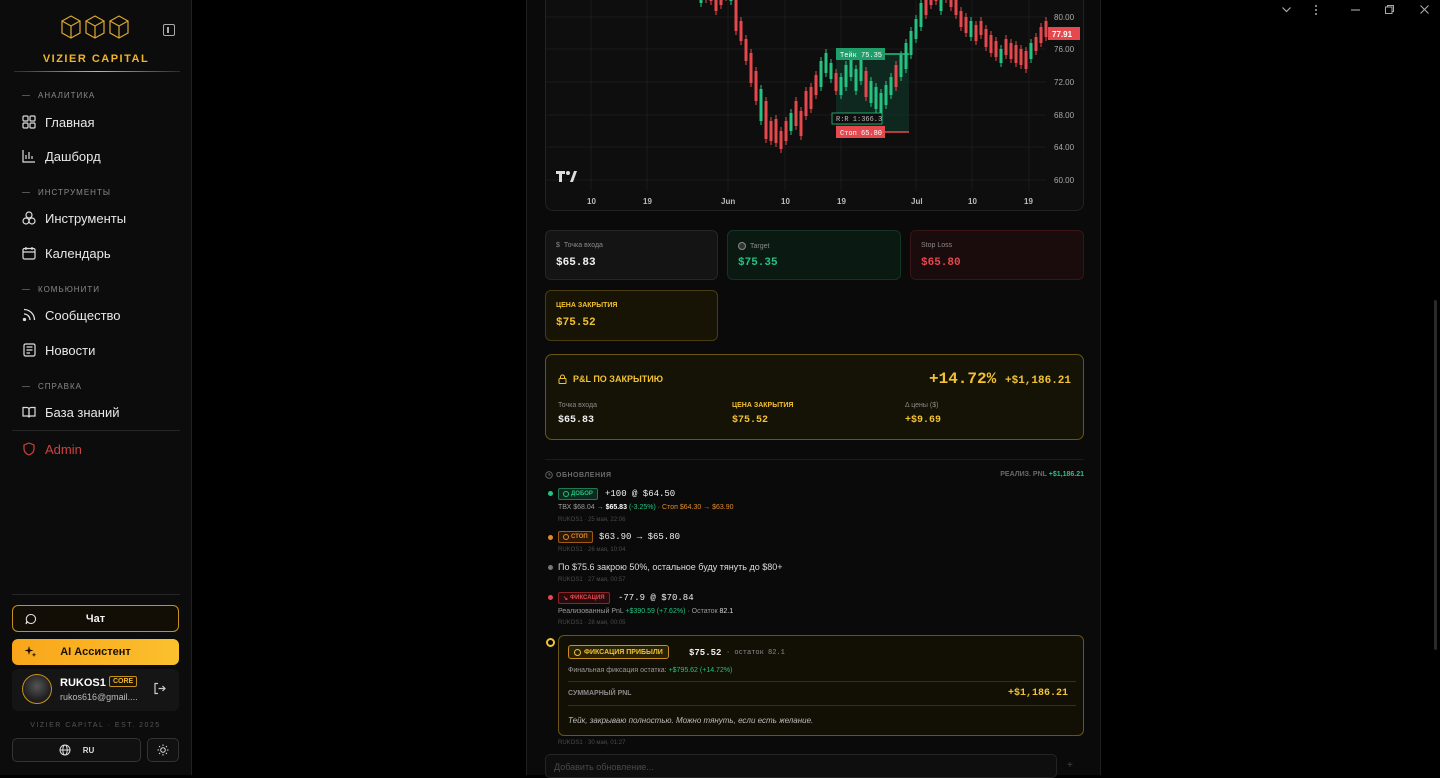  I want to click on restore-icon, so click(1389, 11).